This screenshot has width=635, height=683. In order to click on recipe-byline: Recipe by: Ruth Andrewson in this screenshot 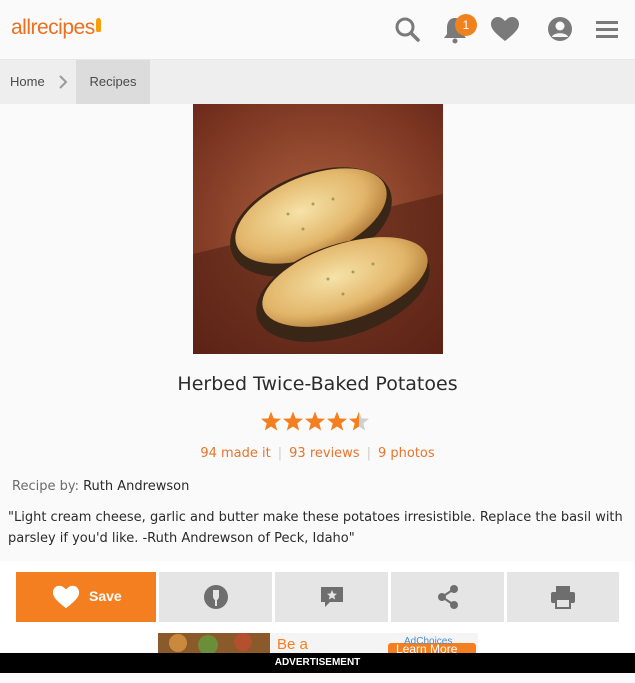, I will do `click(100, 486)`.